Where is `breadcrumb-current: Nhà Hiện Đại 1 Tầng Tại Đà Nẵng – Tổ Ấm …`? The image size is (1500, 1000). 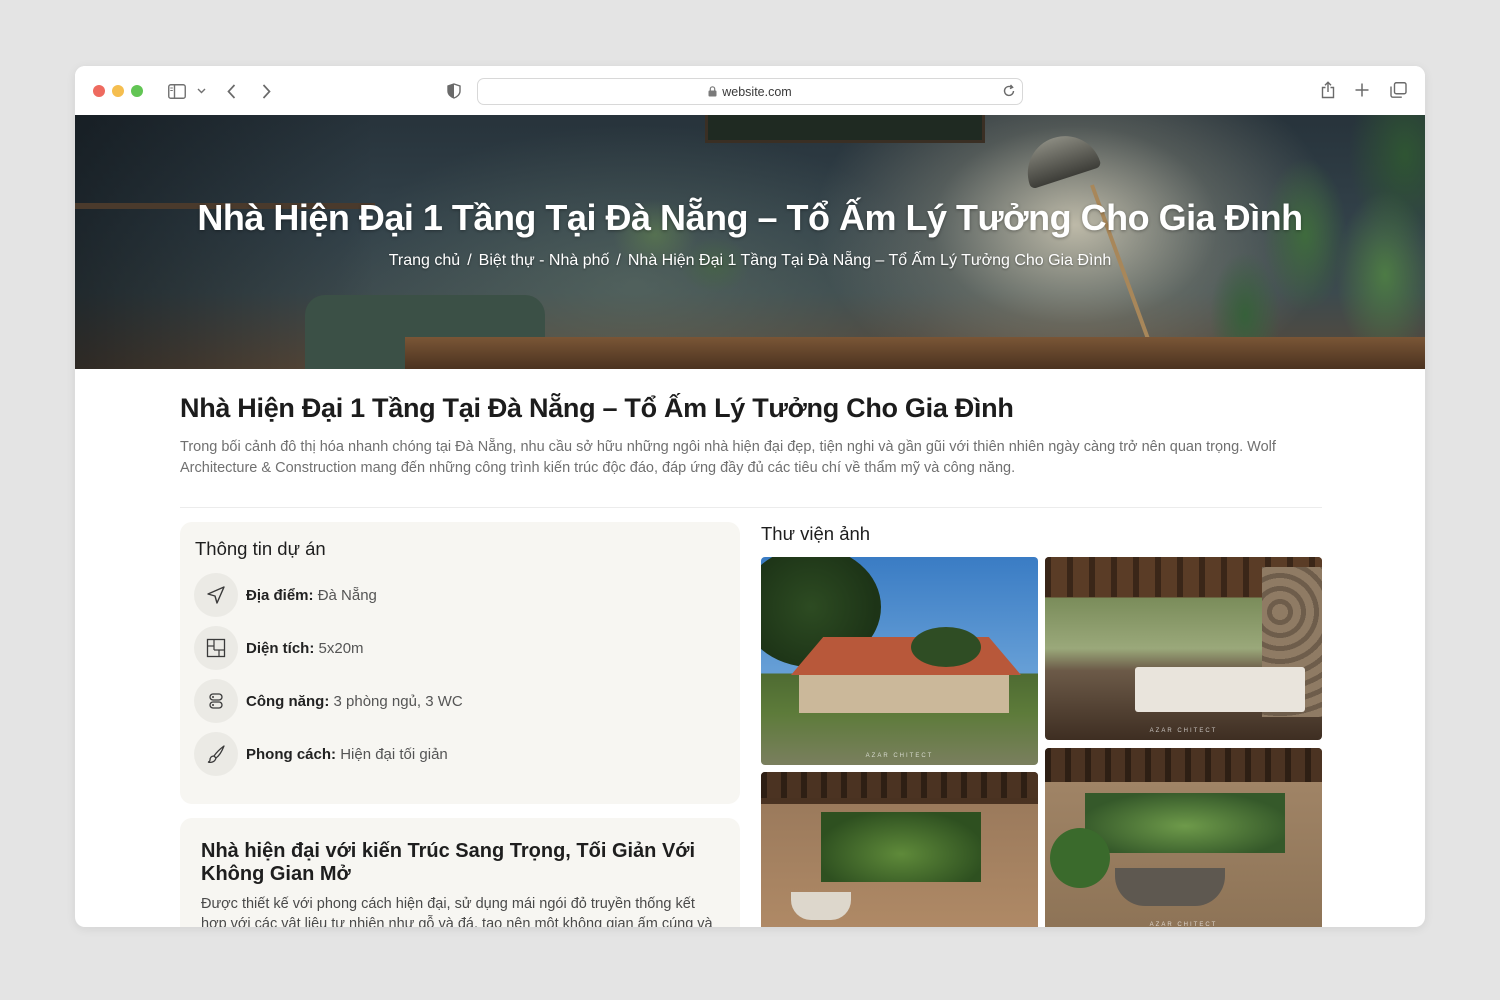
breadcrumb-current: Nhà Hiện Đại 1 Tầng Tại Đà Nẵng – Tổ Ấm … is located at coordinates (869, 260).